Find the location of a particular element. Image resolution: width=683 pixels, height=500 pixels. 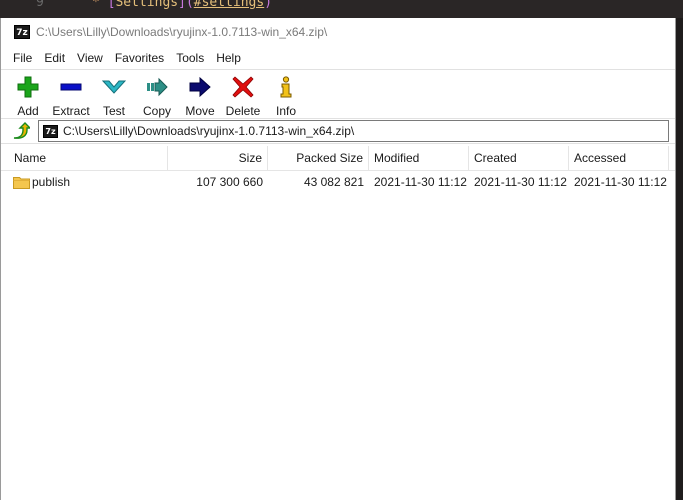

file-size: 107 300 660 is located at coordinates (229, 182).